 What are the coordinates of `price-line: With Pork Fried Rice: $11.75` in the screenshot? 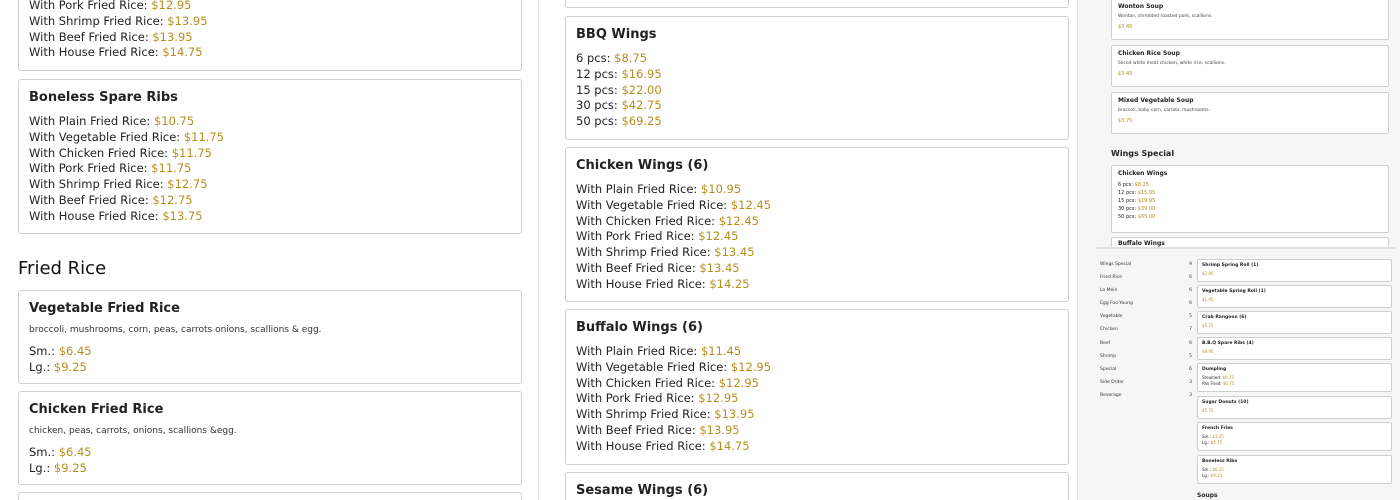 It's located at (110, 168).